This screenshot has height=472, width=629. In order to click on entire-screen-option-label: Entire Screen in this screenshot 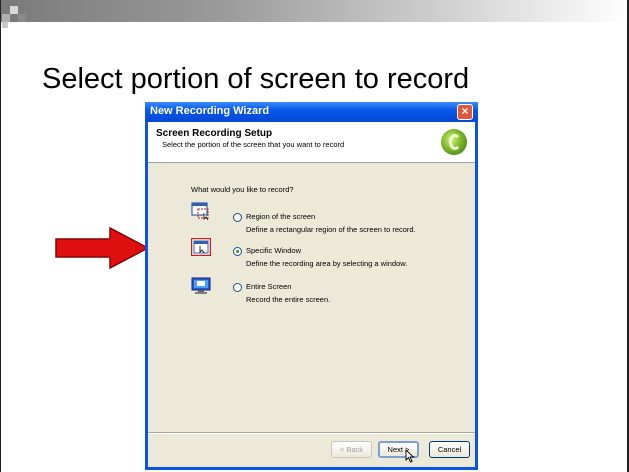, I will do `click(268, 286)`.